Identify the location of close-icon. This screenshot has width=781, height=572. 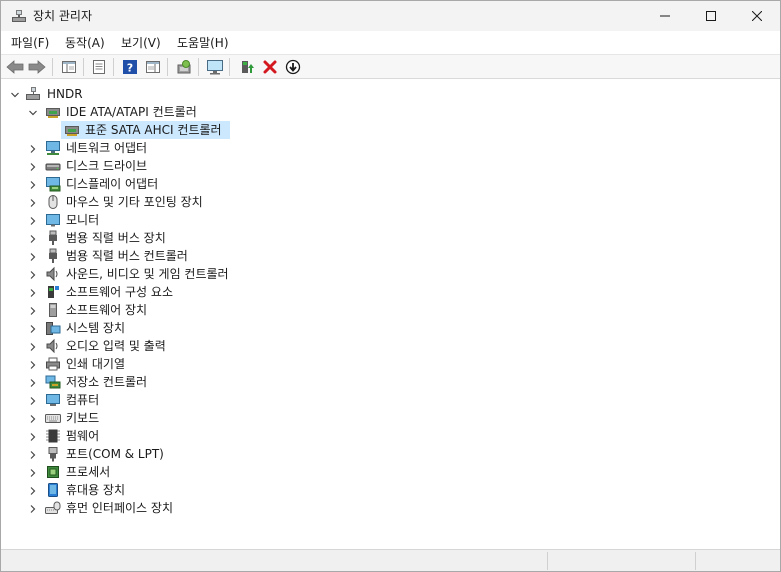
(757, 16).